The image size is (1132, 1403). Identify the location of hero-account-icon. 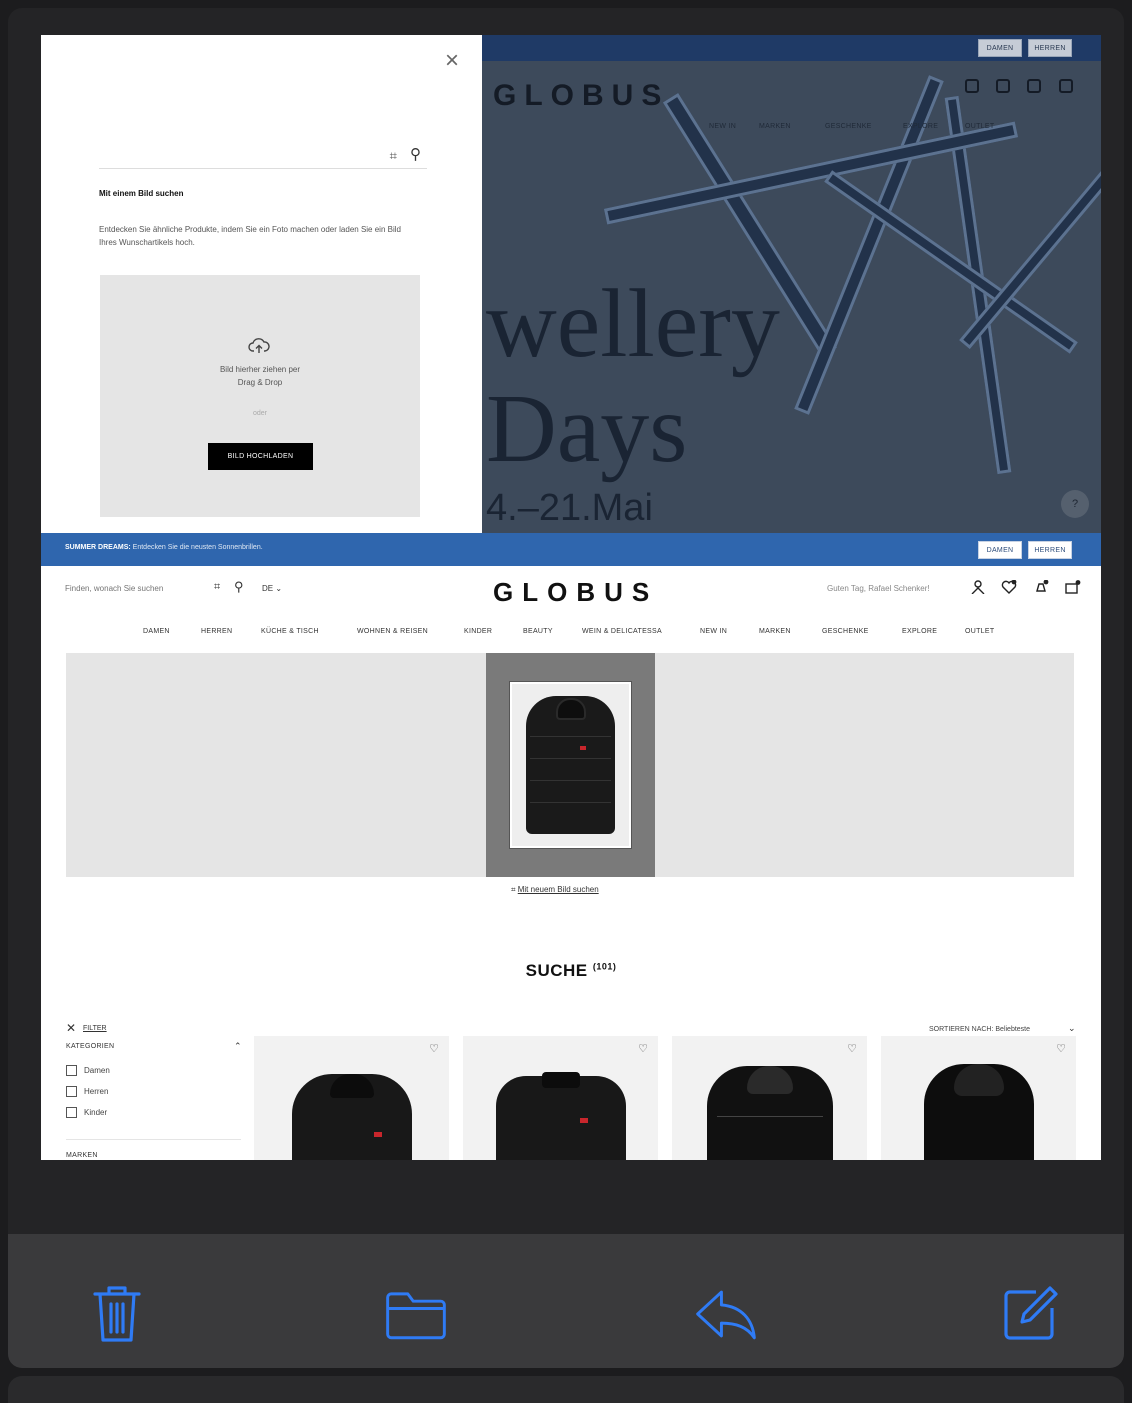
(972, 86).